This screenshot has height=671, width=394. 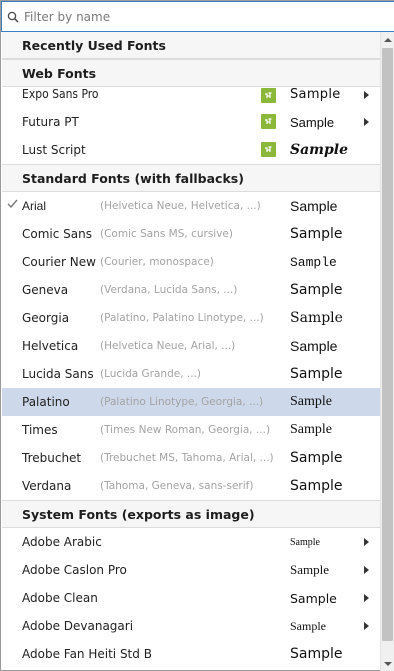 I want to click on font-name: Adobe Caslon Pro, so click(x=74, y=570).